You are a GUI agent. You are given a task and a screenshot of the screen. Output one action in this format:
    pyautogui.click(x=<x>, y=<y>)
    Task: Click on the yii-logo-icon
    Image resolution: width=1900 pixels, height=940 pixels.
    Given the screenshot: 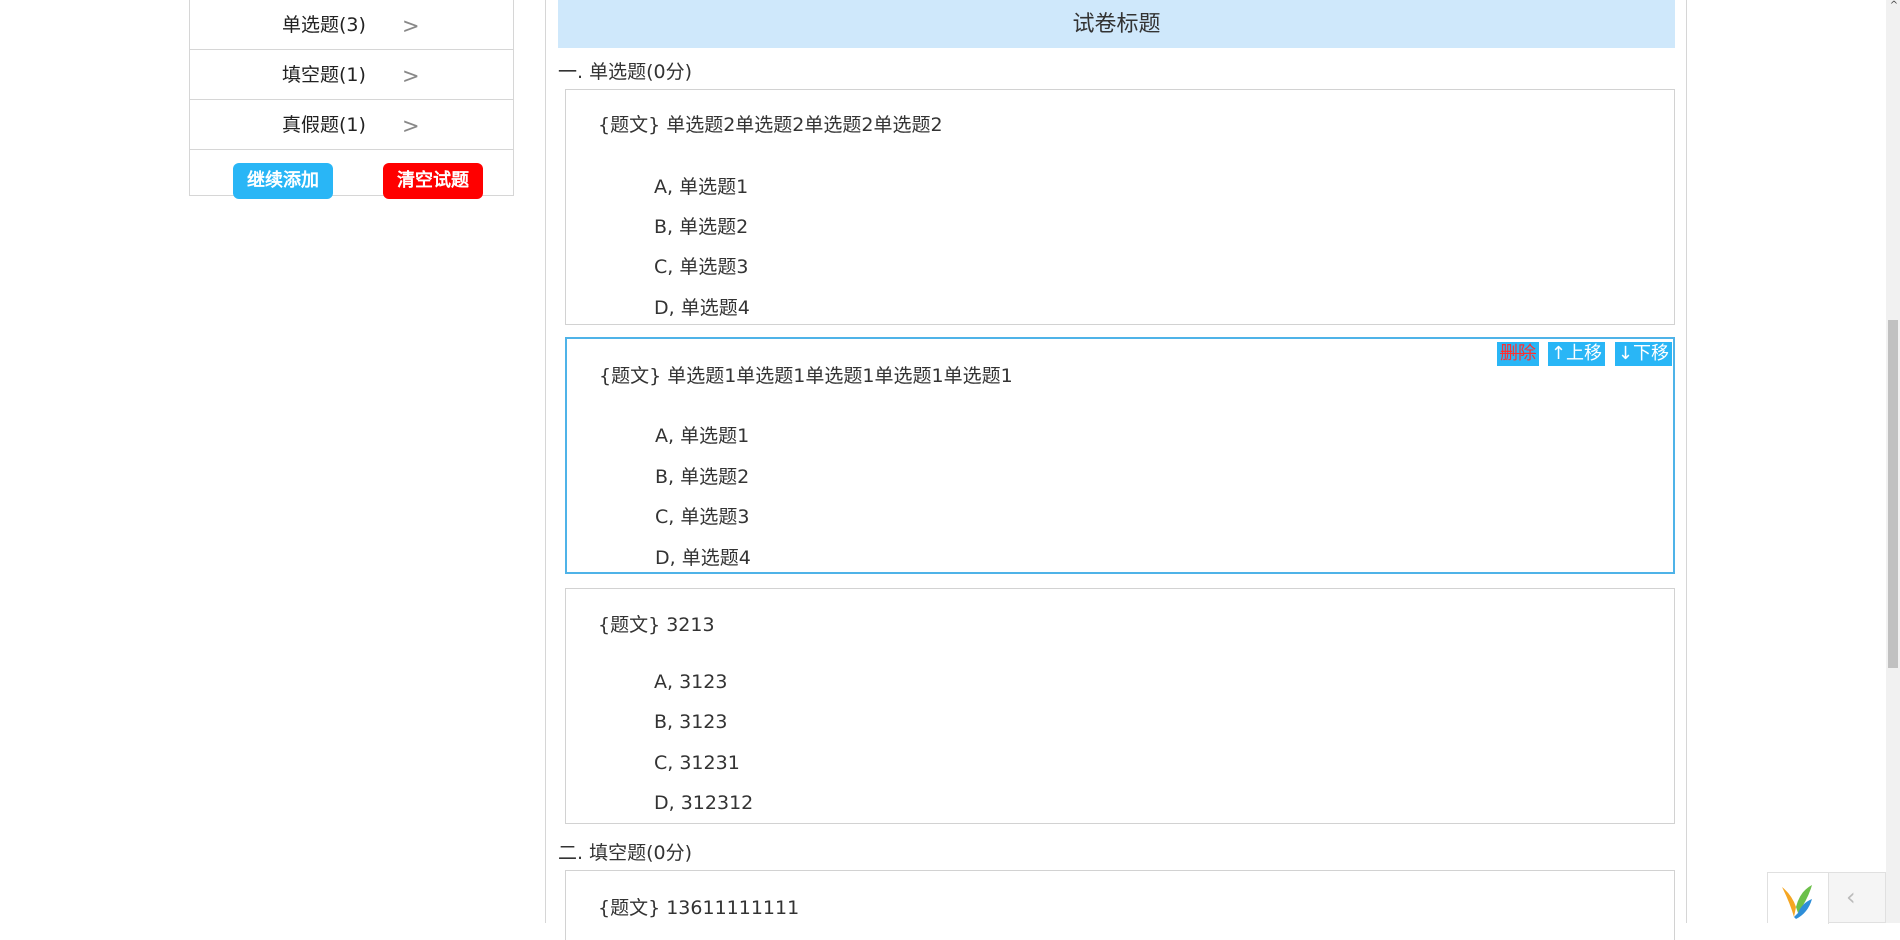 What is the action you would take?
    pyautogui.click(x=1798, y=898)
    